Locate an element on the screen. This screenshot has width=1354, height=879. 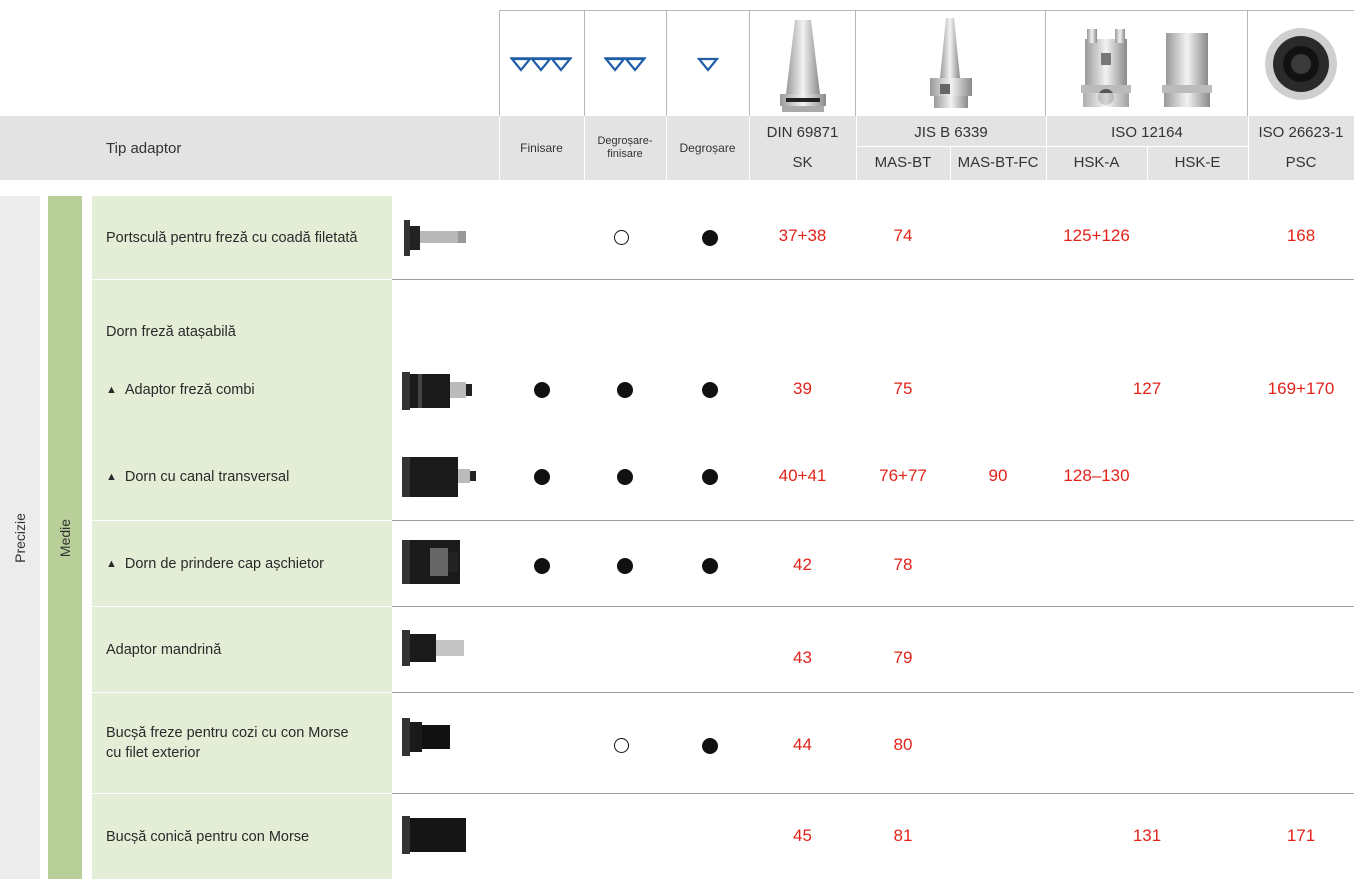
psc-image-cell is located at coordinates (1301, 63).